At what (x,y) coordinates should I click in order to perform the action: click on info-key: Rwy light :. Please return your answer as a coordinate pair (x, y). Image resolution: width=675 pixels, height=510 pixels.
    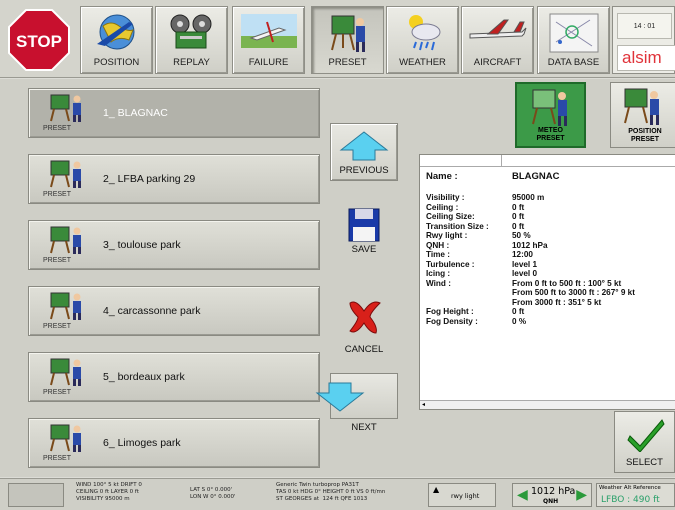
    Looking at the image, I should click on (447, 235).